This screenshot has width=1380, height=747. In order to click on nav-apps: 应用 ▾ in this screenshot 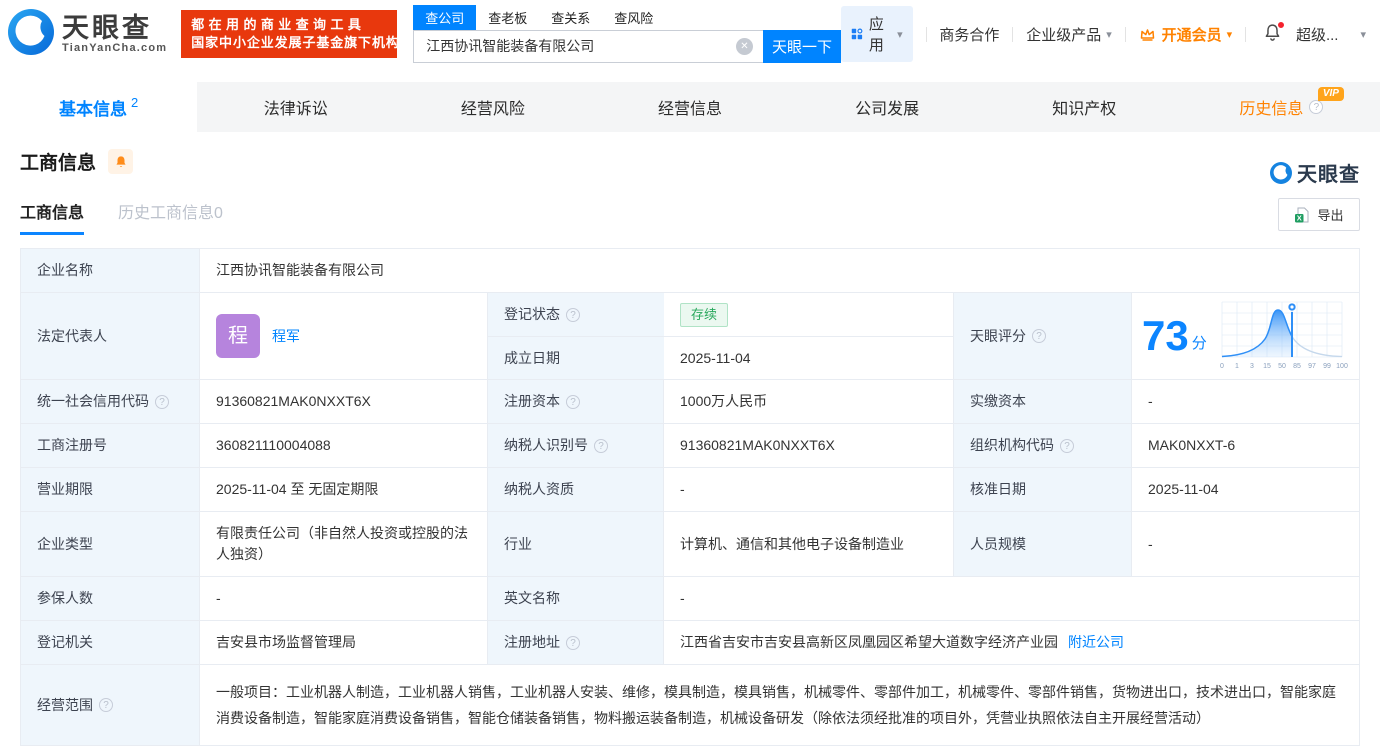, I will do `click(876, 34)`.